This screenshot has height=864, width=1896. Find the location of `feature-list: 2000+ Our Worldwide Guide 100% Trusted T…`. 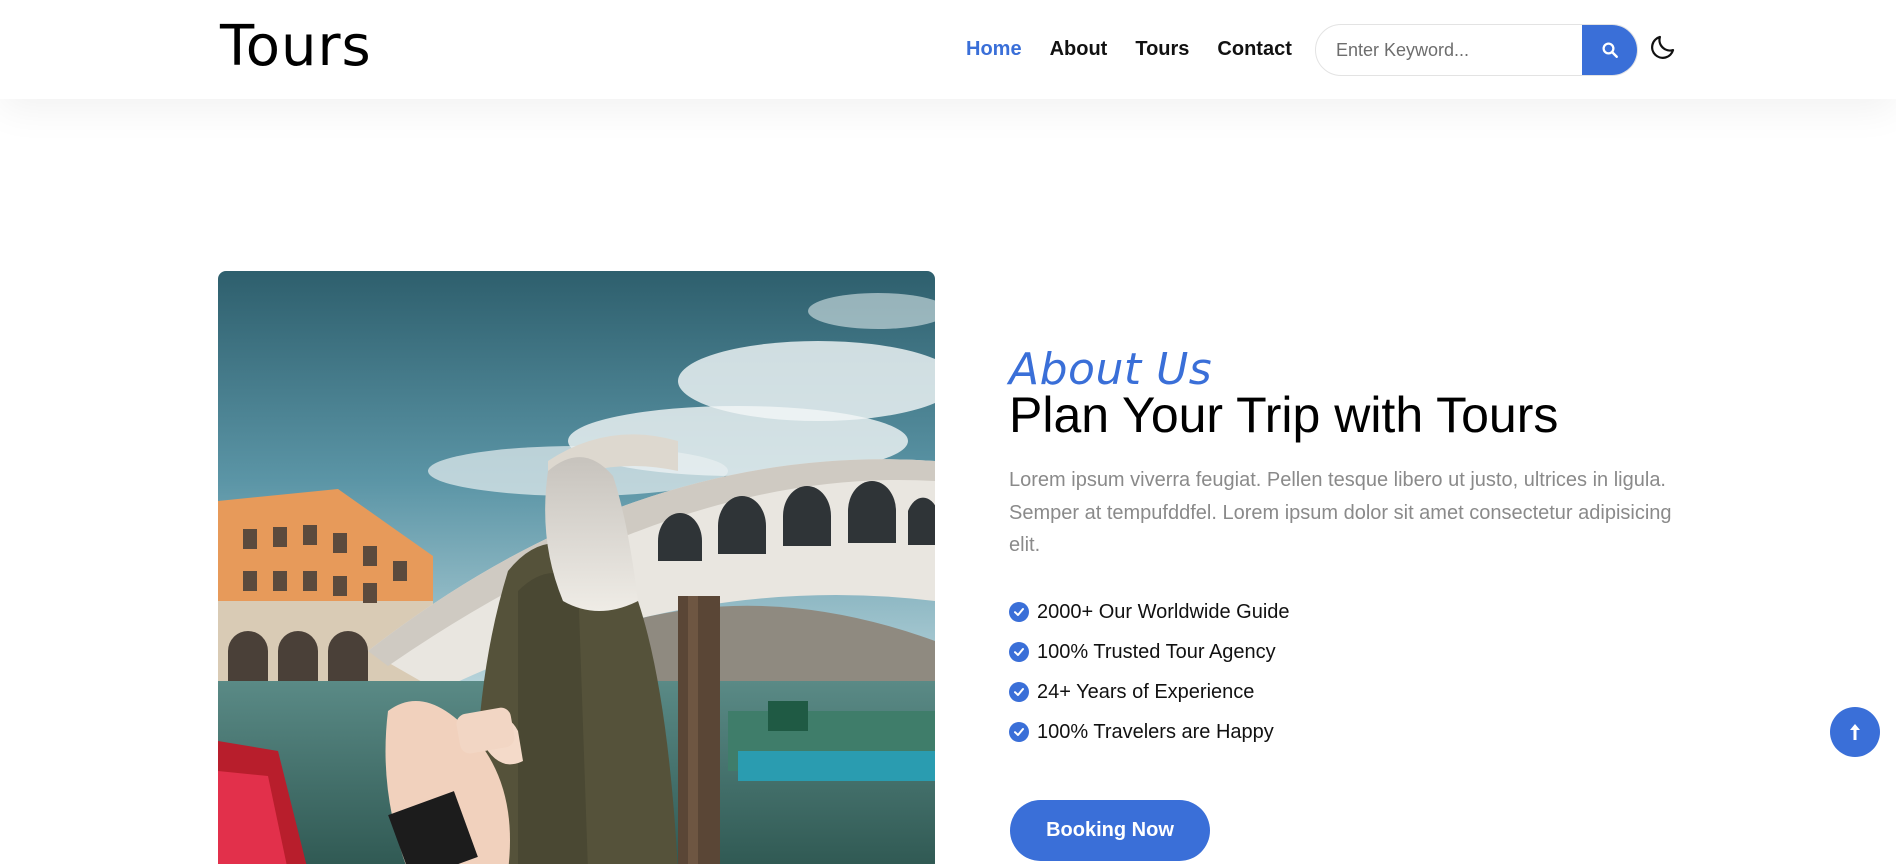

feature-list: 2000+ Our Worldwide Guide 100% Trusted T… is located at coordinates (1149, 672).